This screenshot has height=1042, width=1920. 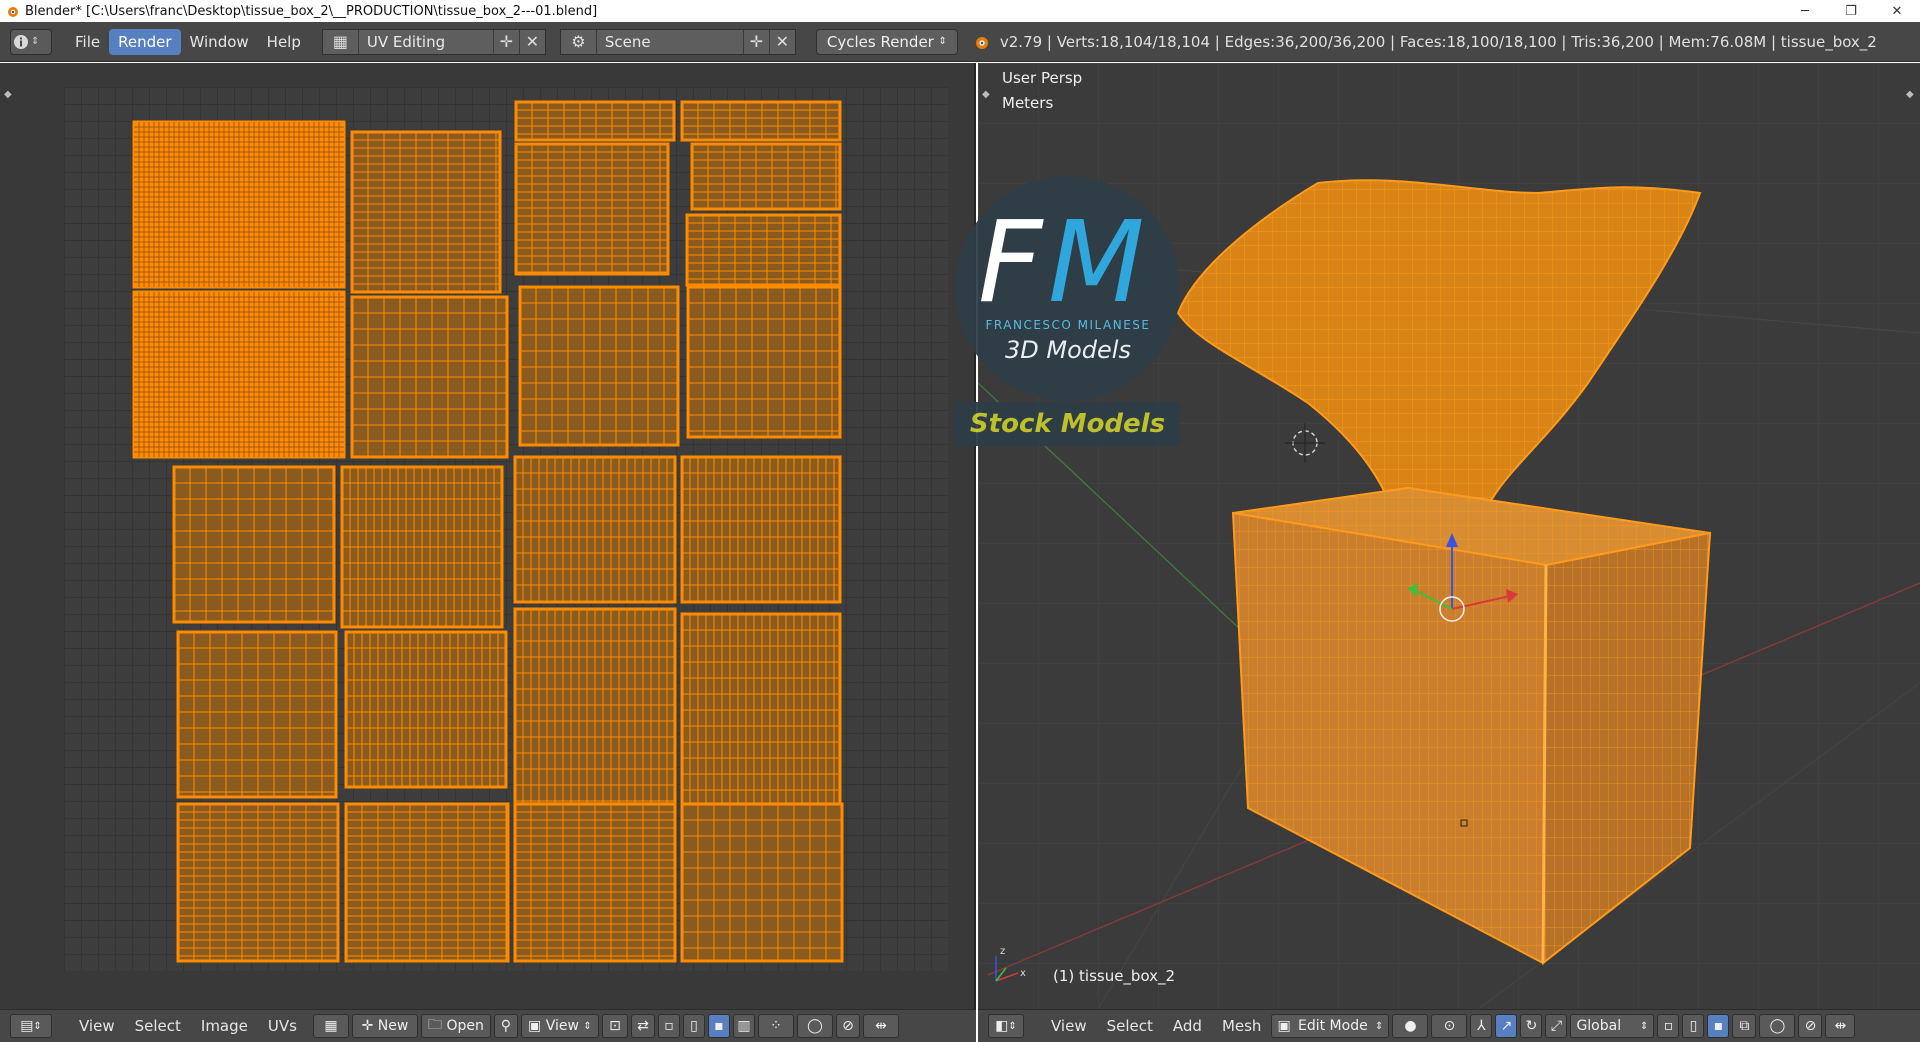 What do you see at coordinates (341, 41) in the screenshot?
I see `layout-icon: ▦` at bounding box center [341, 41].